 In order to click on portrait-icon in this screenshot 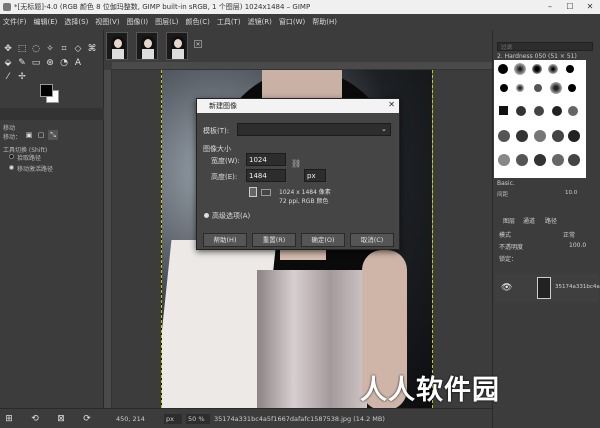, I will do `click(253, 192)`.